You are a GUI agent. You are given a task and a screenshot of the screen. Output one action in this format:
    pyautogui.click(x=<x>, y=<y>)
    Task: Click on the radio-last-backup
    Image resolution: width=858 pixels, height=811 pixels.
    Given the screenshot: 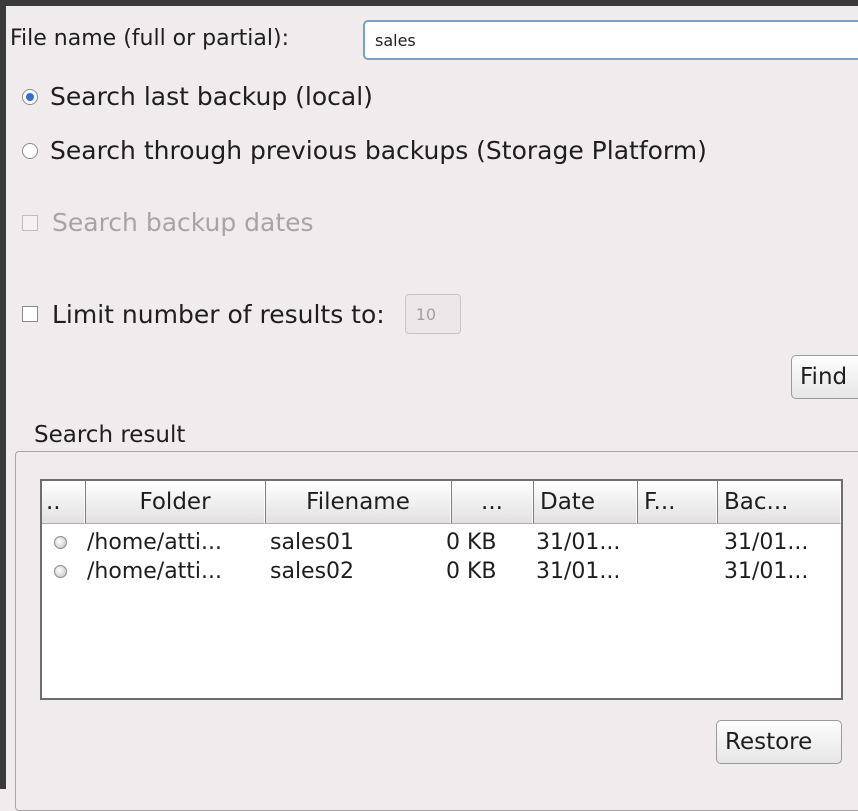 What is the action you would take?
    pyautogui.click(x=30, y=96)
    